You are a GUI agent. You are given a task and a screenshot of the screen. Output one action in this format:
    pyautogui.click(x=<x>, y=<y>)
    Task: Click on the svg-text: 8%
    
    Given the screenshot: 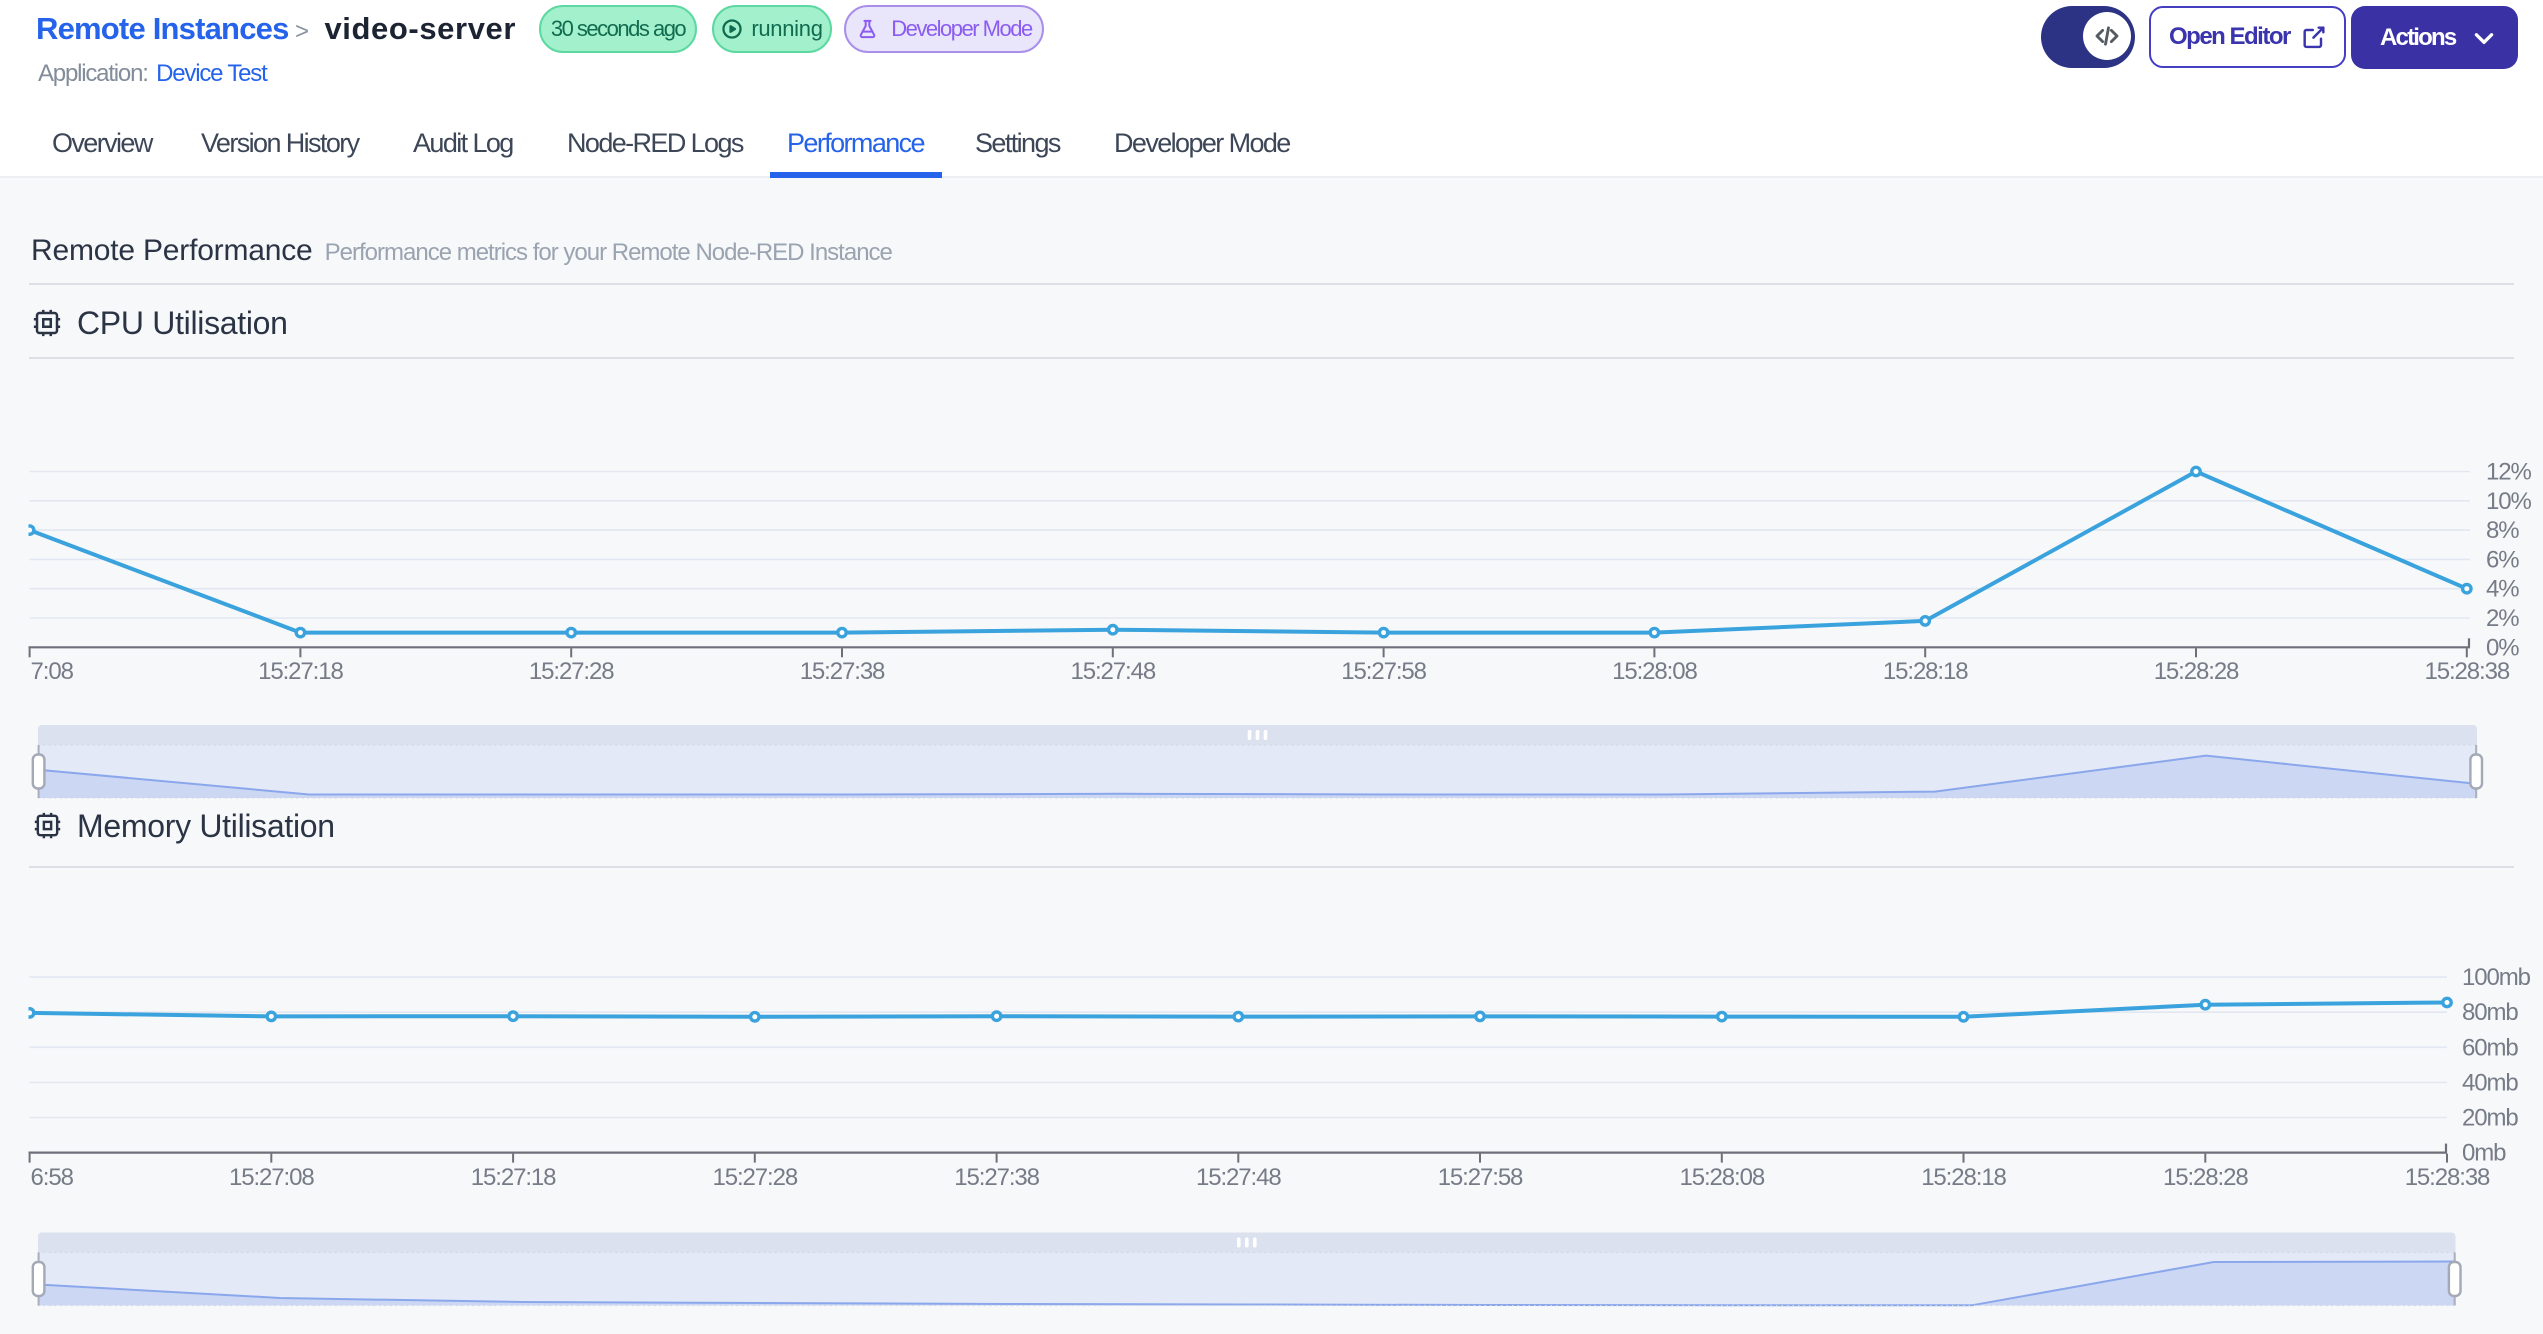 What is the action you would take?
    pyautogui.click(x=2502, y=530)
    